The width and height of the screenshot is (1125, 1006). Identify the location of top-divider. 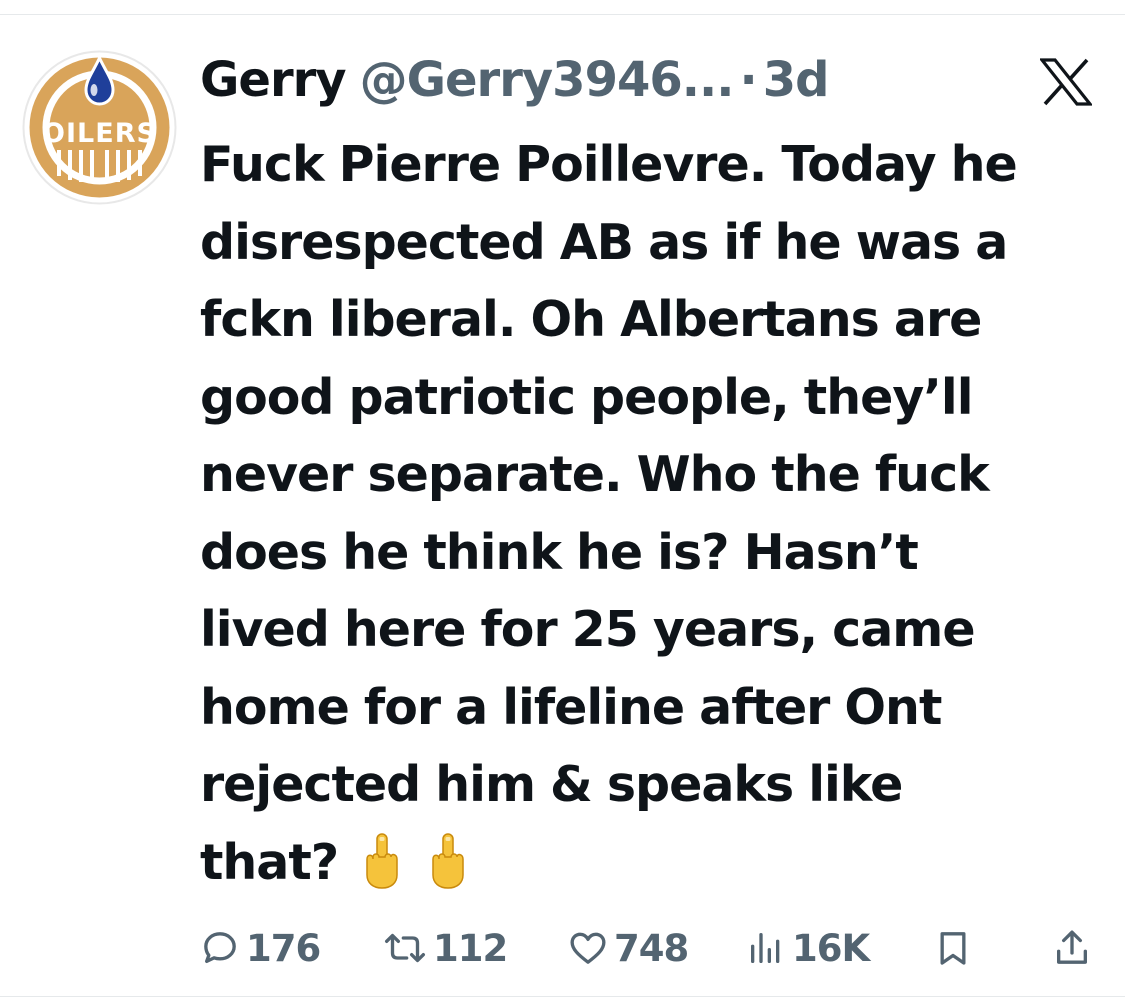
(562, 14).